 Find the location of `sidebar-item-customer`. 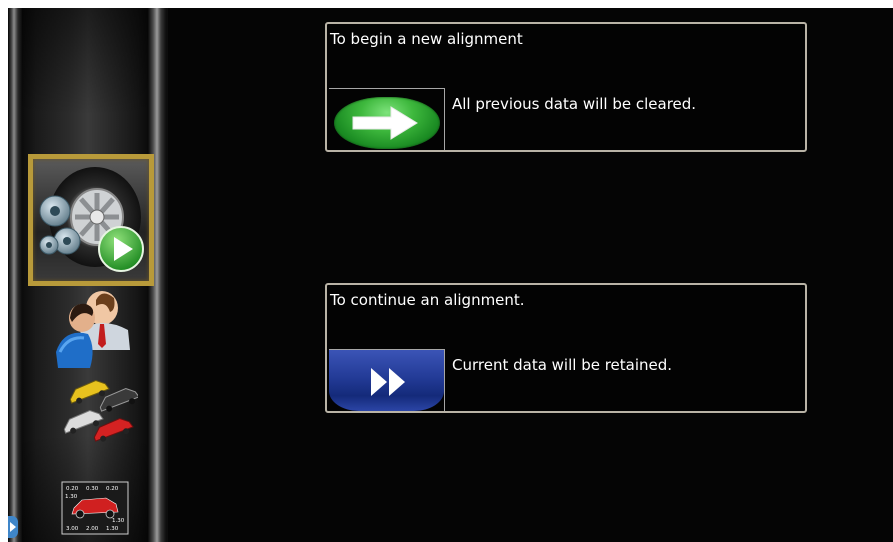

sidebar-item-customer is located at coordinates (95, 330).